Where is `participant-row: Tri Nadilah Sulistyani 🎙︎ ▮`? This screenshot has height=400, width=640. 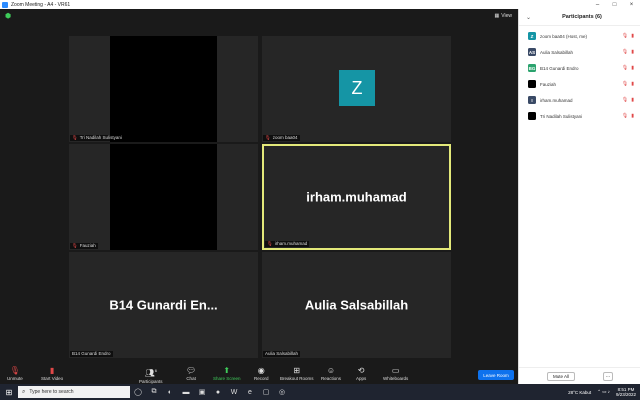
participant-row: Tri Nadilah Sulistyani 🎙︎ ▮ is located at coordinates (579, 116).